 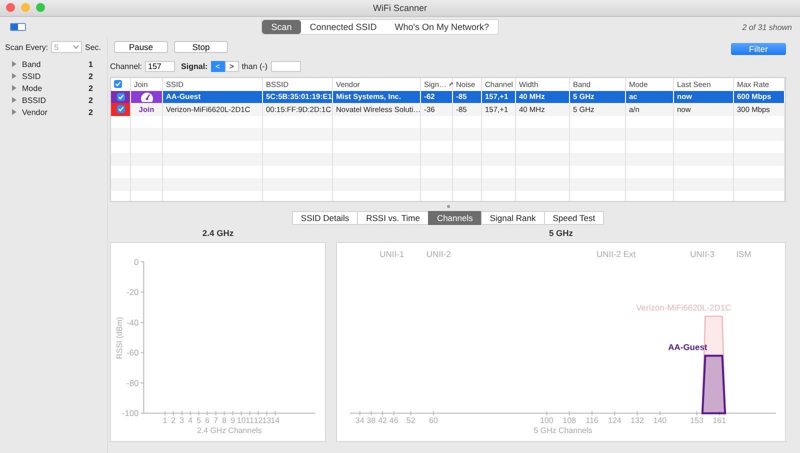 What do you see at coordinates (92, 47) in the screenshot?
I see `unit-label: Sec.` at bounding box center [92, 47].